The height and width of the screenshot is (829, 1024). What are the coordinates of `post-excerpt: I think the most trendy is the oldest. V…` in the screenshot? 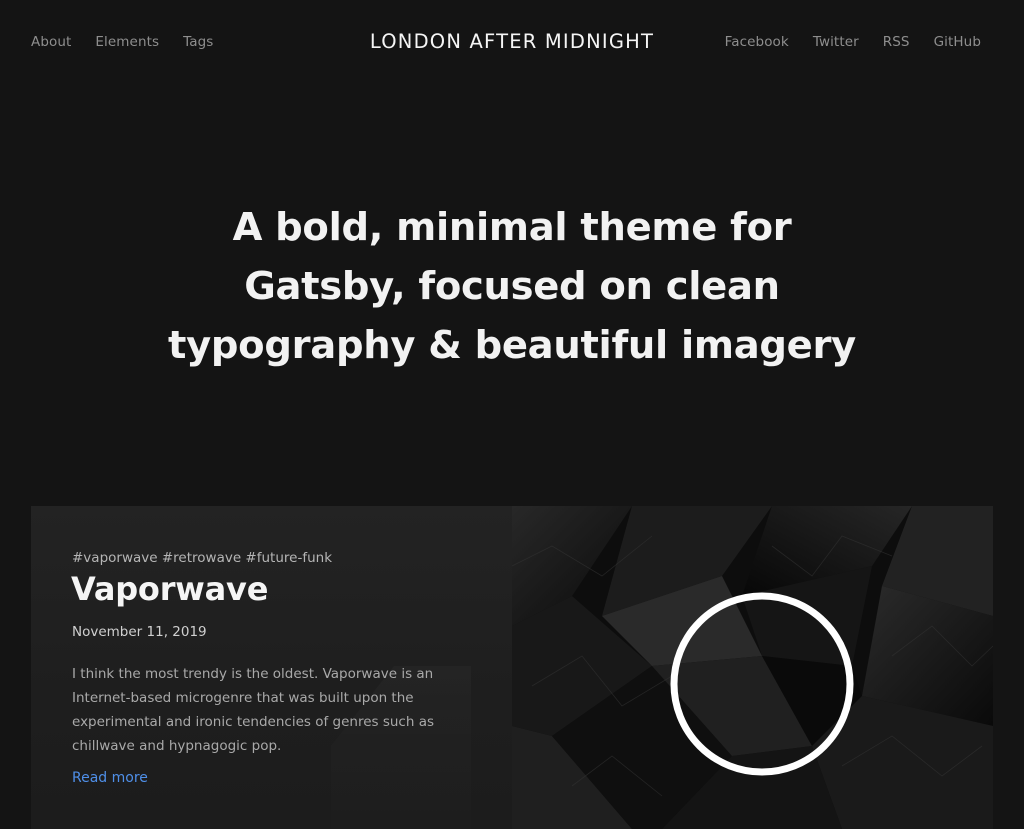 It's located at (253, 710).